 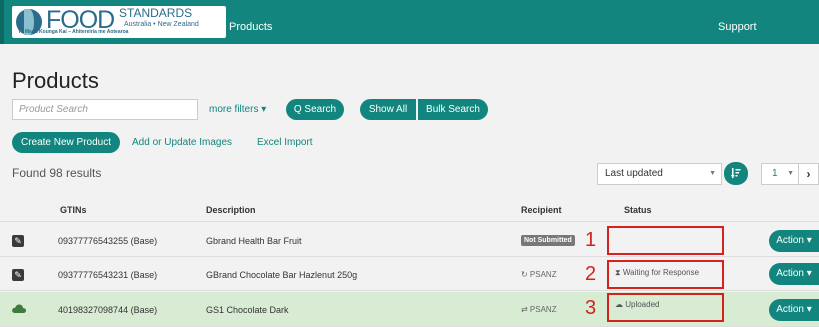 What do you see at coordinates (780, 174) in the screenshot?
I see `page-select: 1 ▼` at bounding box center [780, 174].